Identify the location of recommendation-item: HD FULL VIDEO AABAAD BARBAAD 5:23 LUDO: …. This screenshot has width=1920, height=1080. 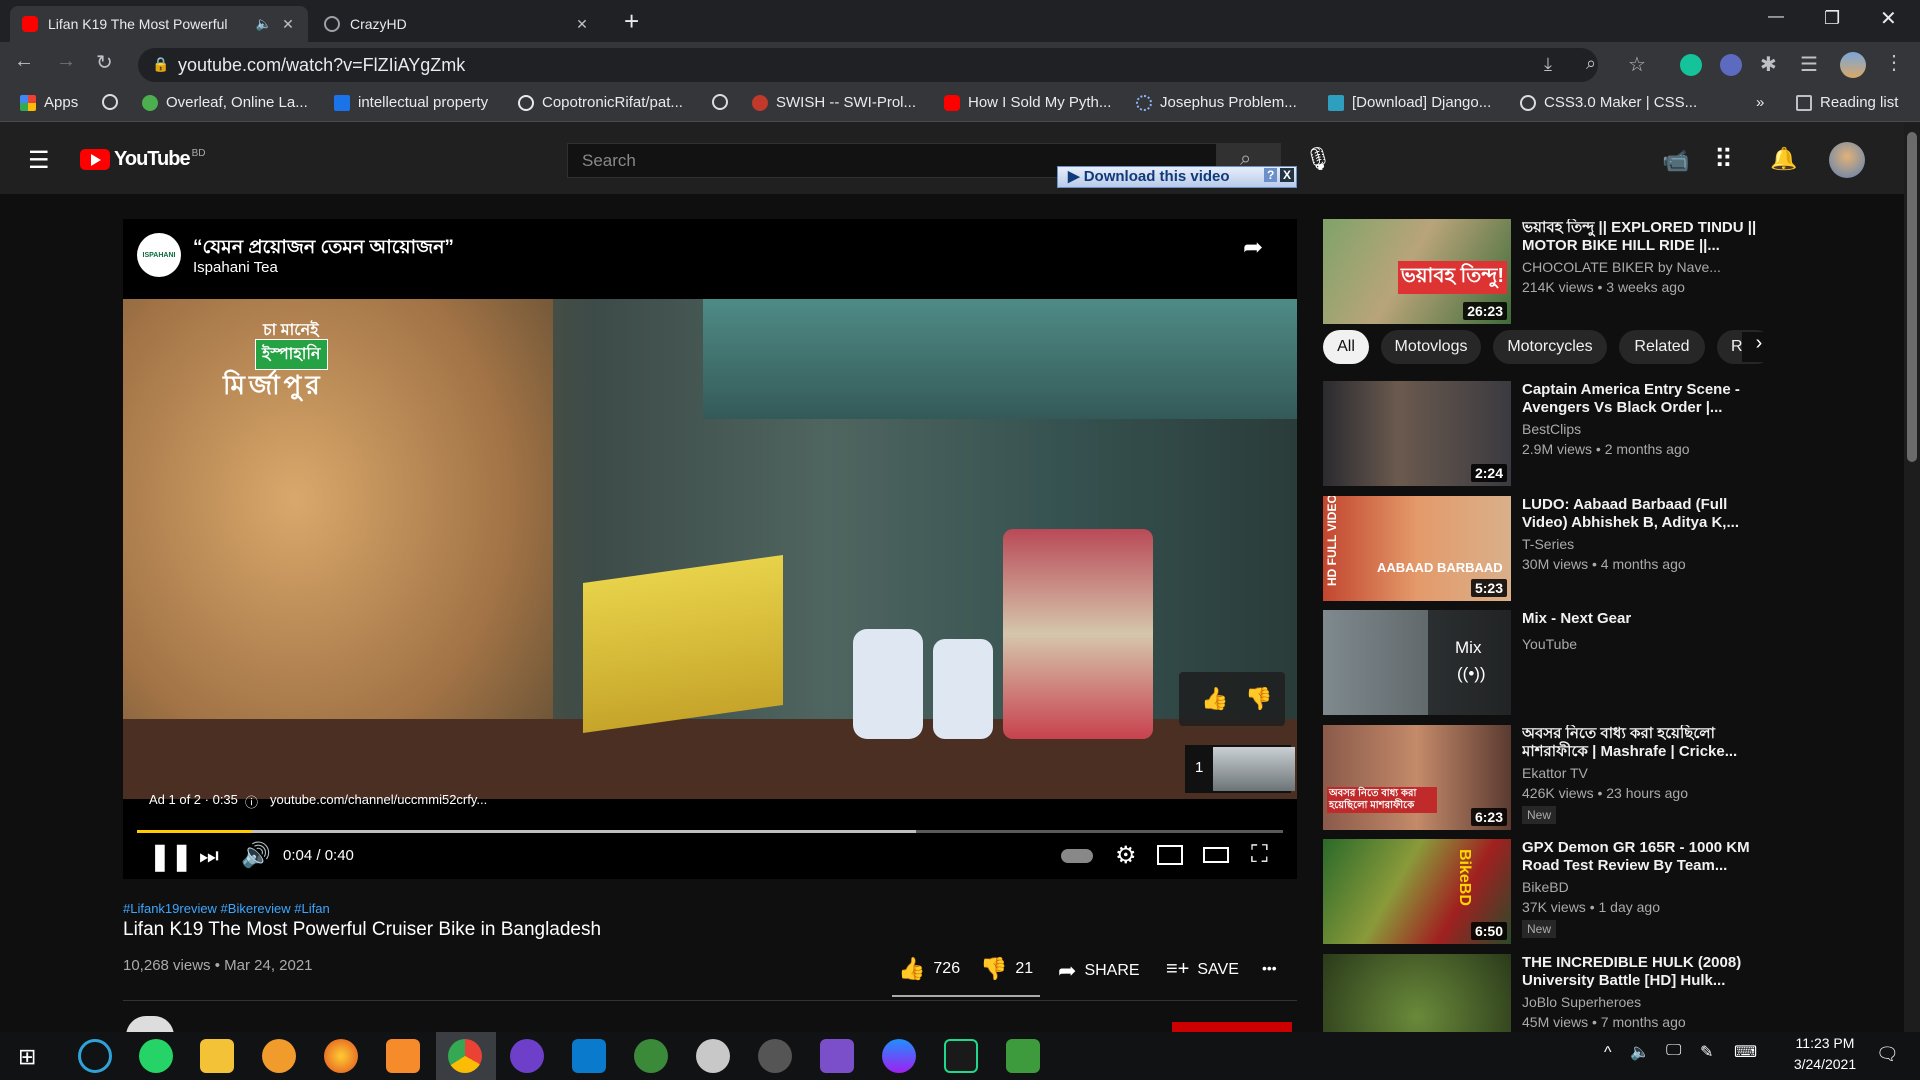
(1543, 550).